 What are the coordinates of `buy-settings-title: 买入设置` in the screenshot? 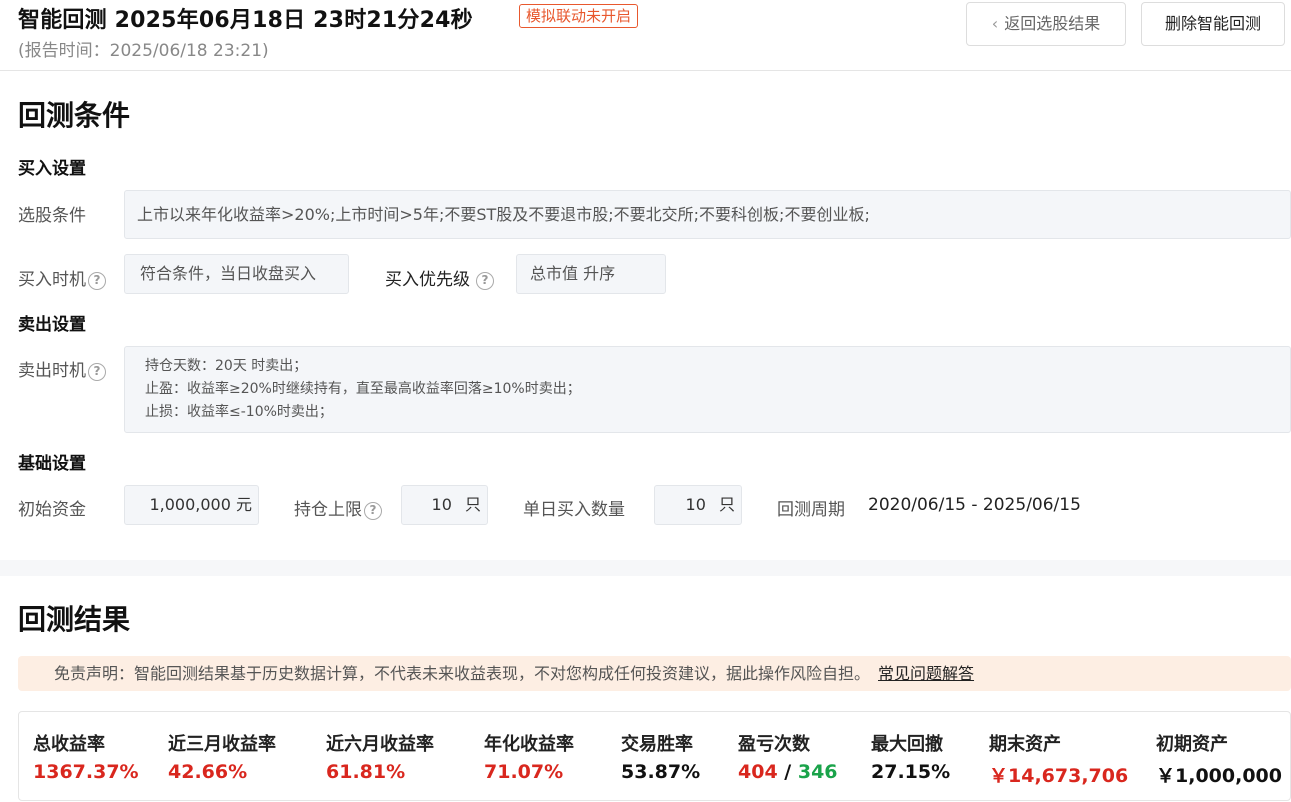 It's located at (52, 169).